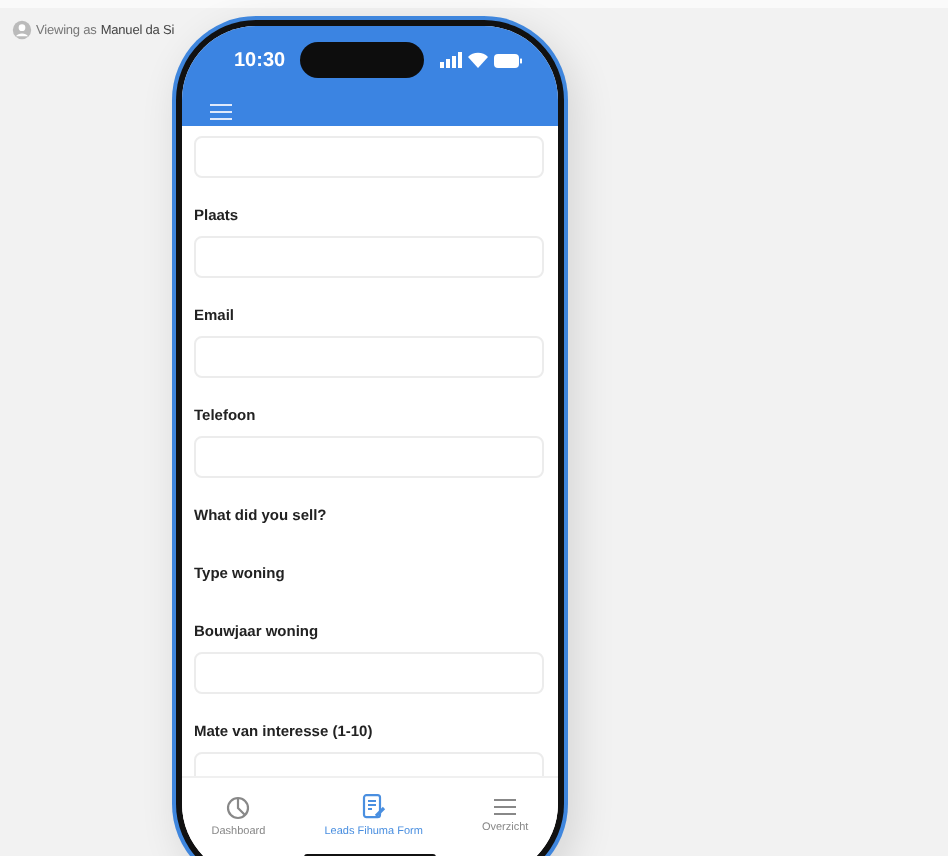  Describe the element at coordinates (238, 807) in the screenshot. I see `pie-chart-icon` at that location.